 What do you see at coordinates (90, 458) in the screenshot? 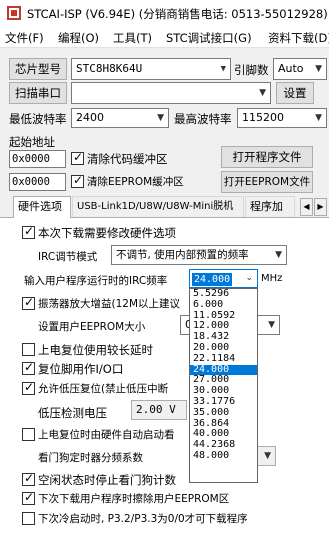
I see `wdt-prescale-label: 看门狗定时器分频系数` at bounding box center [90, 458].